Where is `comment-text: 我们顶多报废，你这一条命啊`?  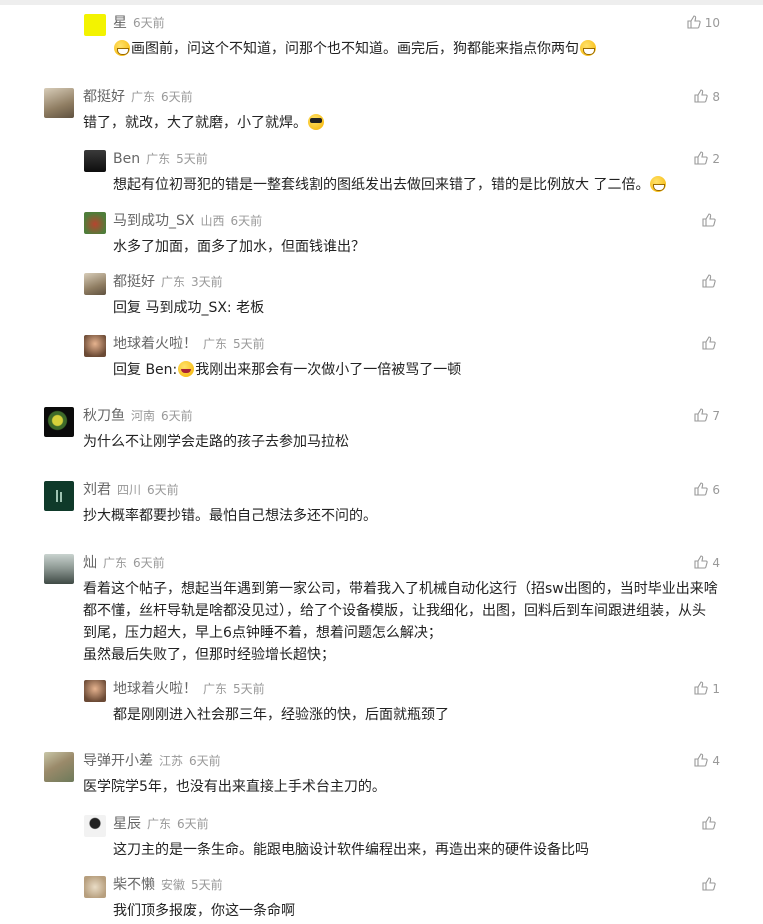
comment-text: 我们顶多报废，你这一条命啊 is located at coordinates (204, 911).